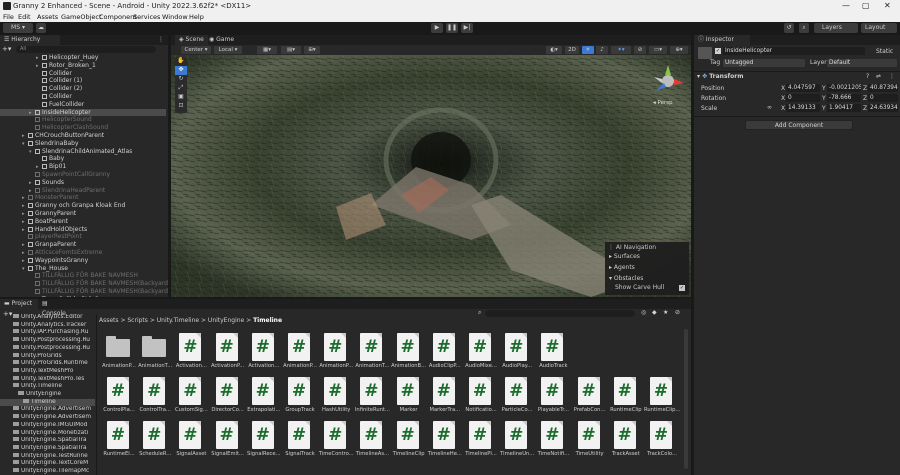 The height and width of the screenshot is (475, 900). Describe the element at coordinates (47, 410) in the screenshot. I see `project-folder-item: UnityEngine.Advertisem` at that location.